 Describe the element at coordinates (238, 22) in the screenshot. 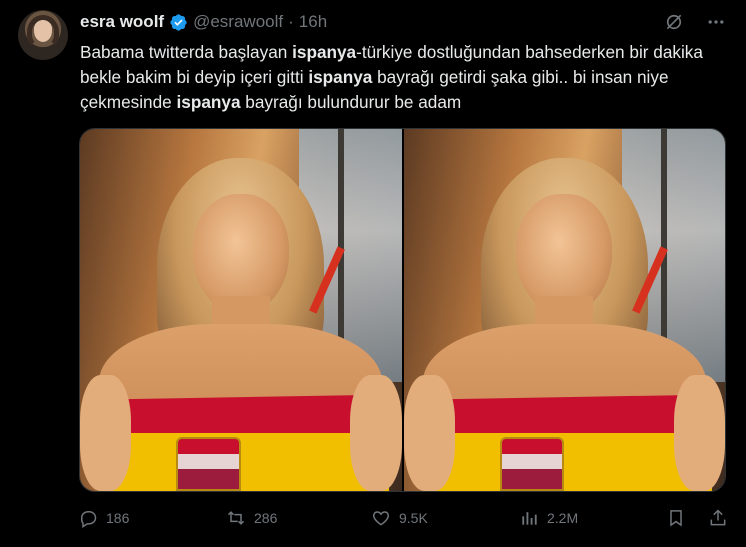

I see `author-handle: @esrawoolf` at that location.